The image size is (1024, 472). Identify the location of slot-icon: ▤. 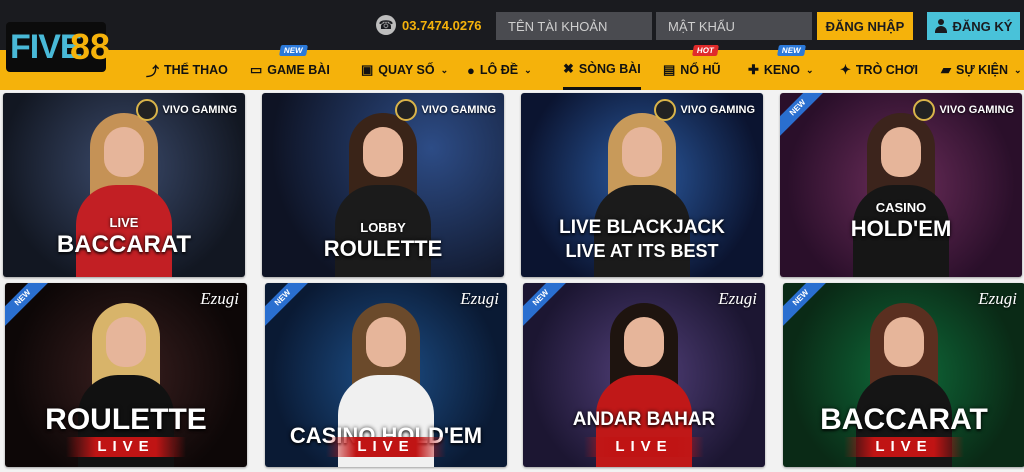
(669, 69).